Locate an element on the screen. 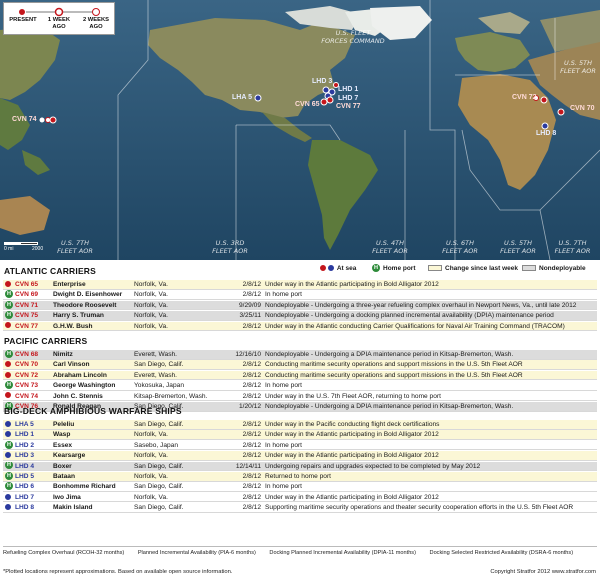 This screenshot has width=600, height=582. ship-label-cvn74: CVN 74 is located at coordinates (24, 119).